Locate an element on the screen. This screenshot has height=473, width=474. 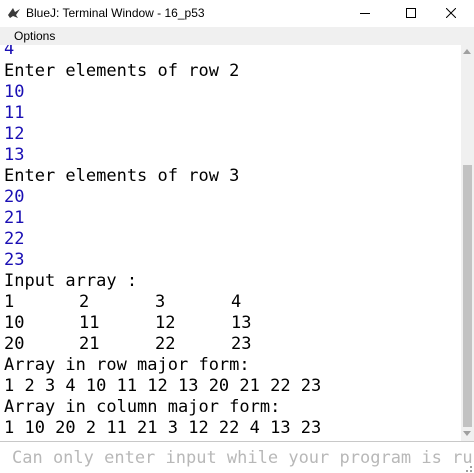
terminal-line: 21 is located at coordinates (14, 218).